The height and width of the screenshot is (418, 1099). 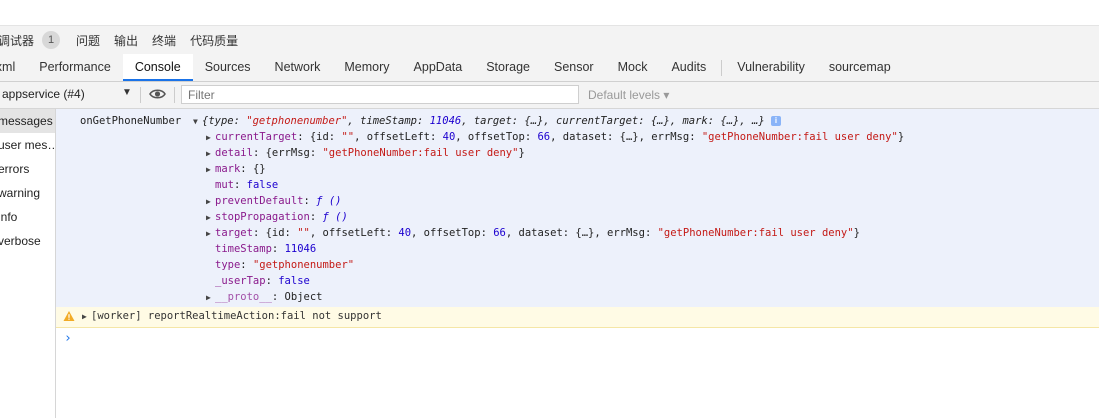 I want to click on info-icon: i, so click(x=775, y=121).